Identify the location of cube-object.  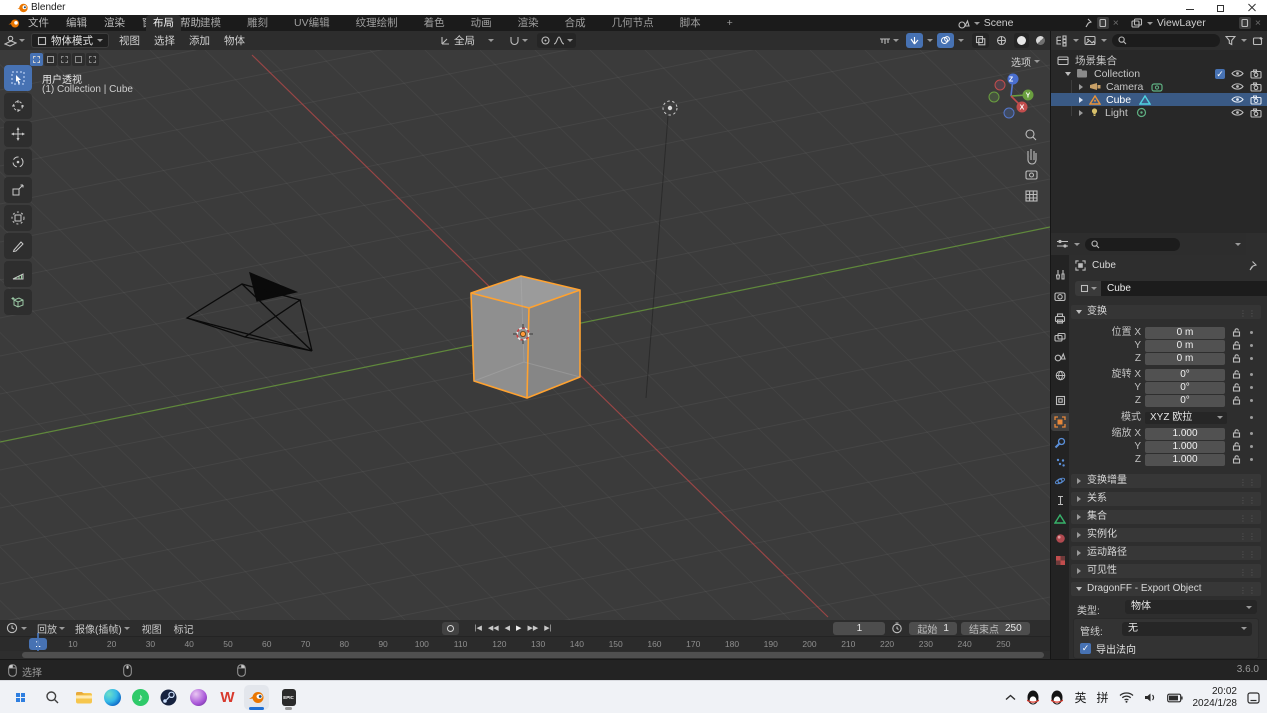
(525, 337).